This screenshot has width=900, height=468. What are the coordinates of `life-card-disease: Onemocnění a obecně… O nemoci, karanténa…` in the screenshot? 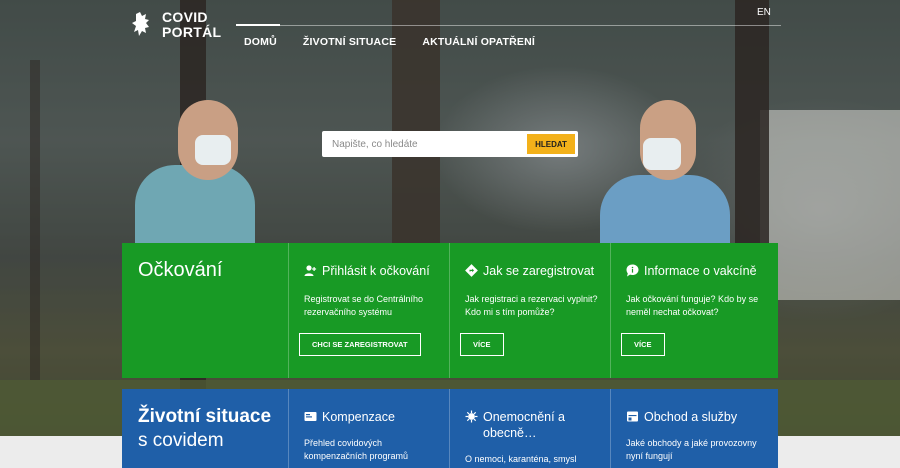 It's located at (529, 428).